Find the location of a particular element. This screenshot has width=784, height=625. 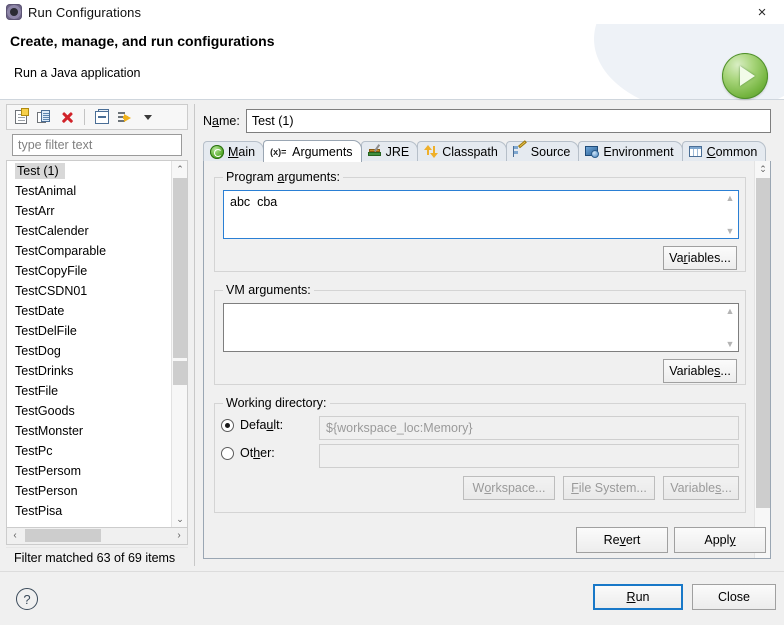

list-item-label: TestDate is located at coordinates (40, 311).